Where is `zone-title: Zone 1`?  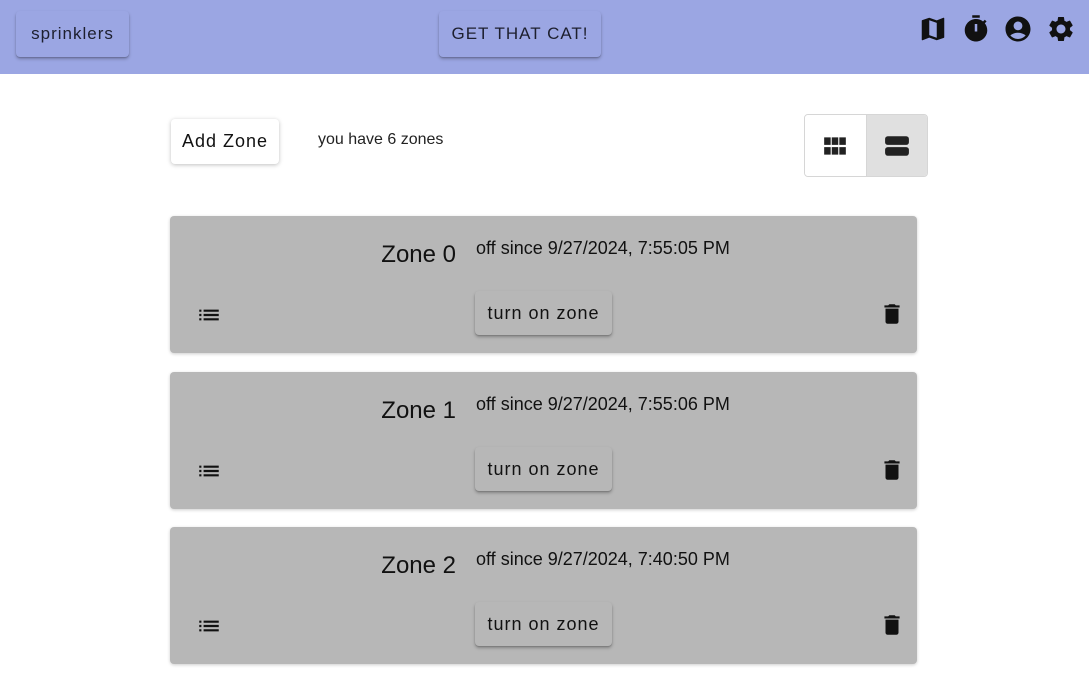 zone-title: Zone 1 is located at coordinates (418, 410).